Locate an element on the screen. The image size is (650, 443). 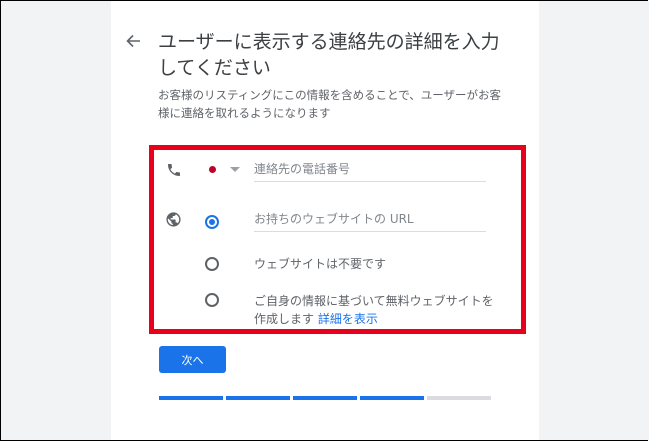
page-title: ユーザーに表示する連絡先の詳細を入力してください is located at coordinates (329, 55).